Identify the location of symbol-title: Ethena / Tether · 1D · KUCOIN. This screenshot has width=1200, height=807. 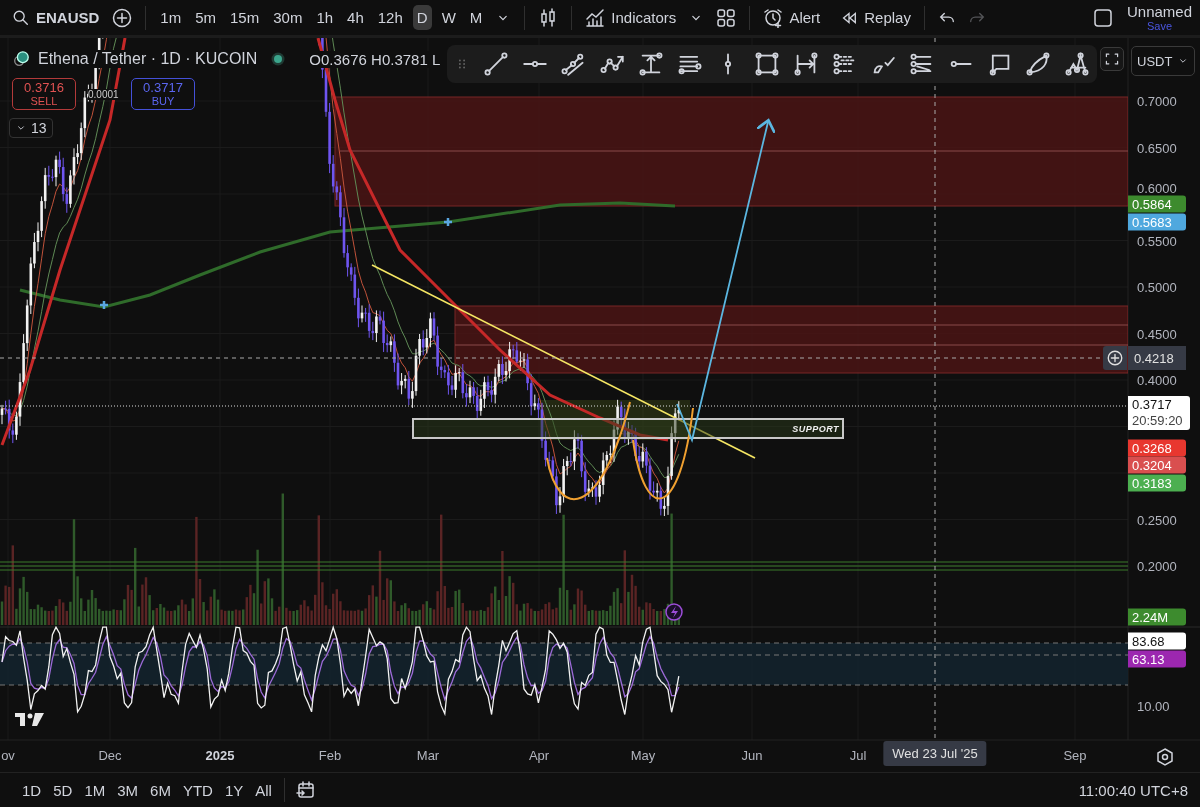
(148, 59).